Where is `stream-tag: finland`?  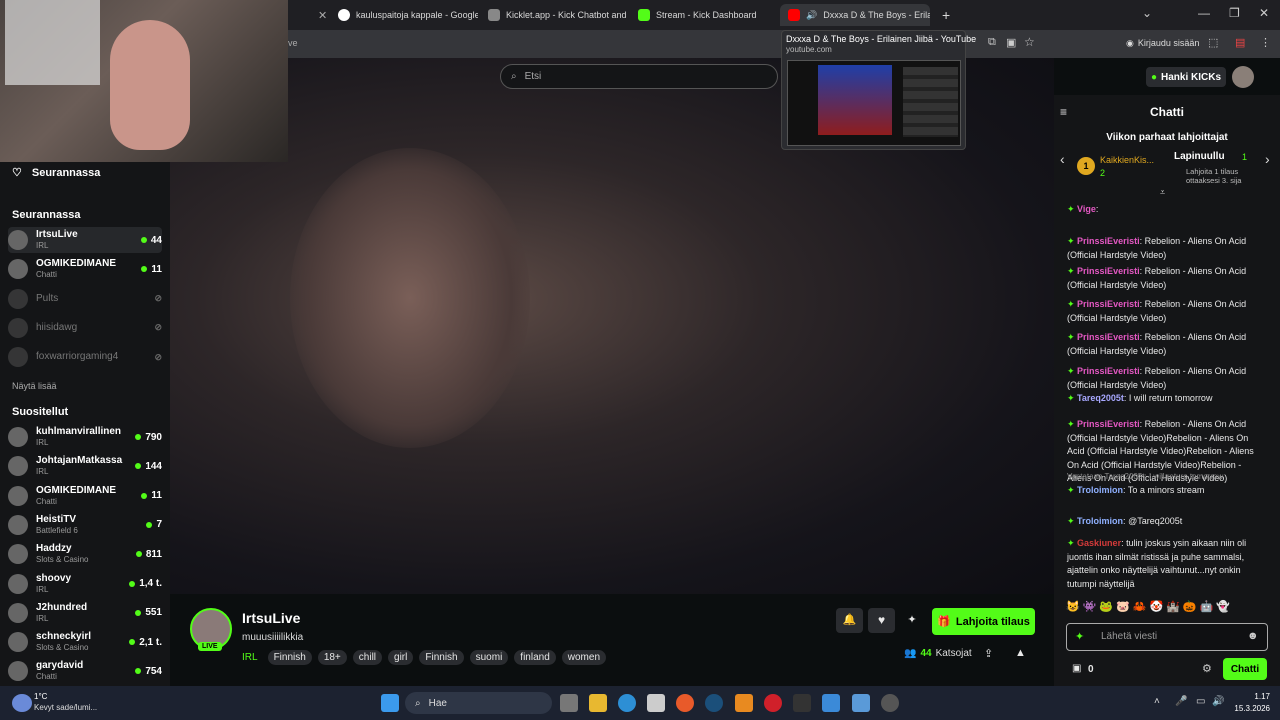 stream-tag: finland is located at coordinates (535, 657).